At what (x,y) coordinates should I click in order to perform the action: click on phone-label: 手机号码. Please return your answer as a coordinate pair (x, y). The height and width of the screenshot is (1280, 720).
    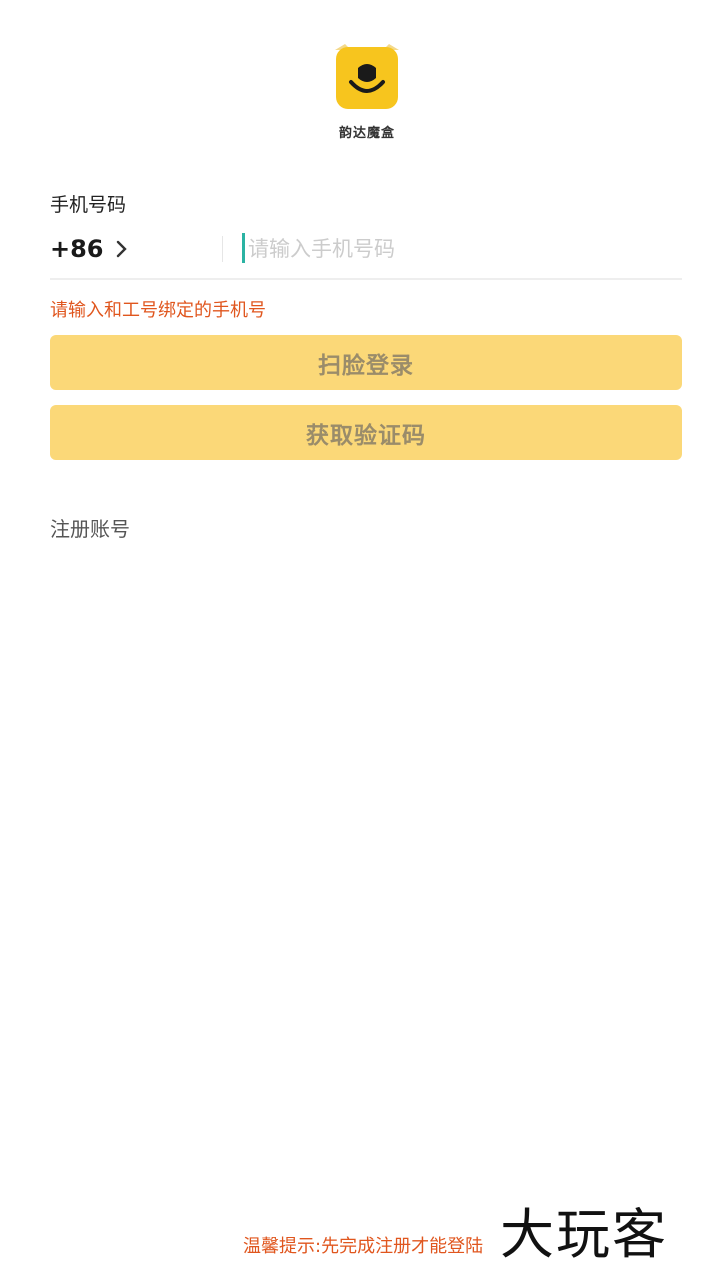
    Looking at the image, I should click on (88, 205).